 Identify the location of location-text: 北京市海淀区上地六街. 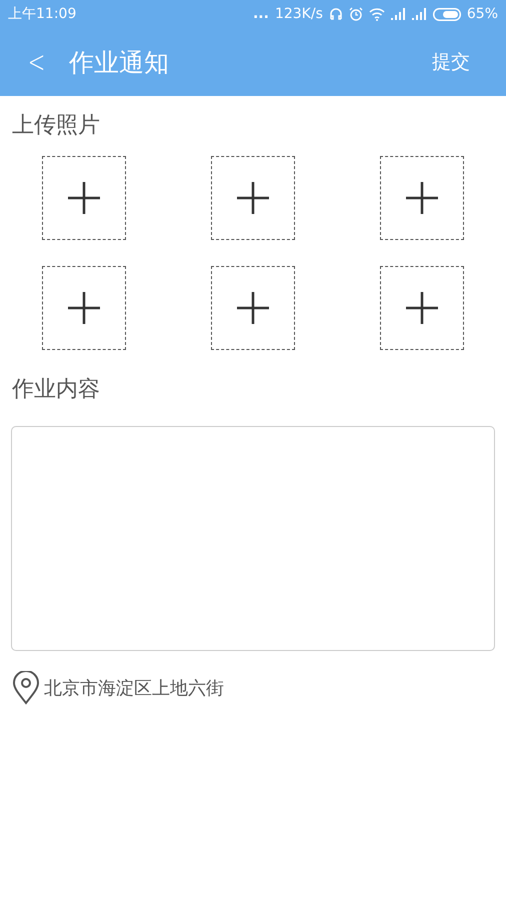
(134, 688).